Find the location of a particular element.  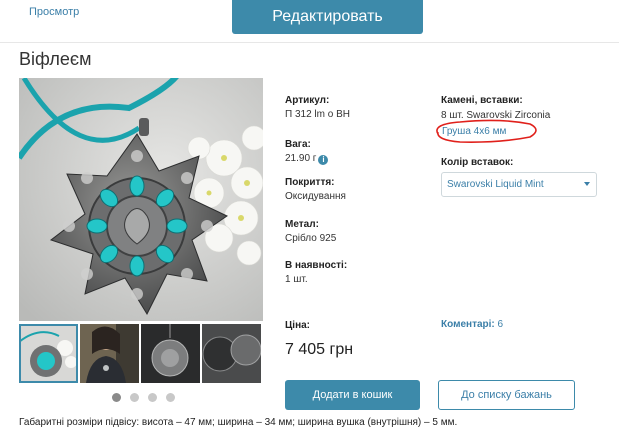

header-divider is located at coordinates (309, 42).